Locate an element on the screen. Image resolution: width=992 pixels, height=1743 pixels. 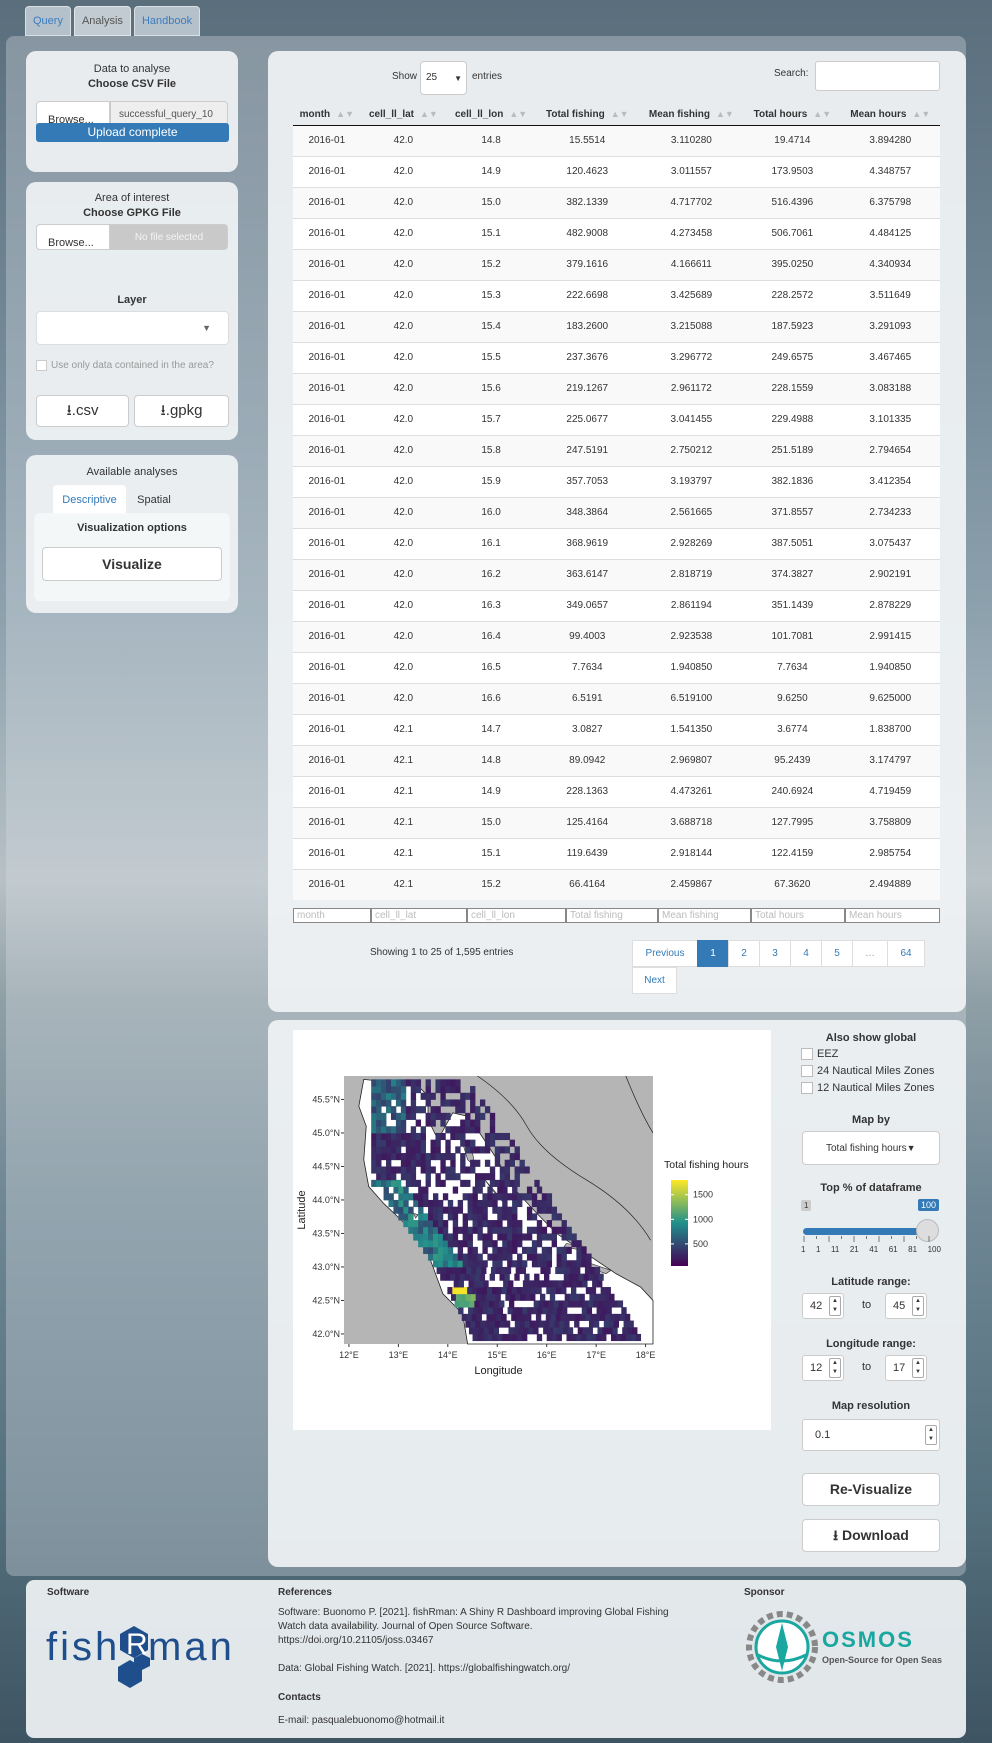
nm12-checkbox-row: 12 Nautical Miles Zones is located at coordinates (867, 1088).